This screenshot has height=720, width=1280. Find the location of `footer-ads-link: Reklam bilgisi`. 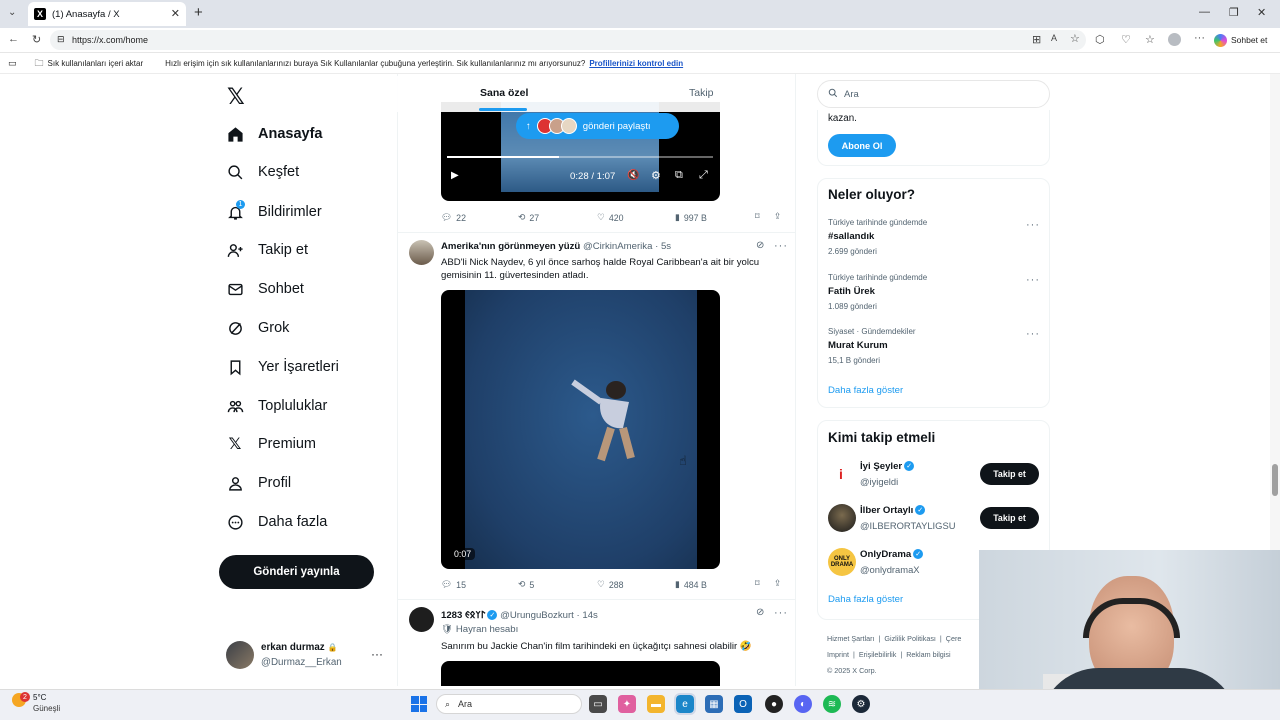

footer-ads-link: Reklam bilgisi is located at coordinates (928, 654).